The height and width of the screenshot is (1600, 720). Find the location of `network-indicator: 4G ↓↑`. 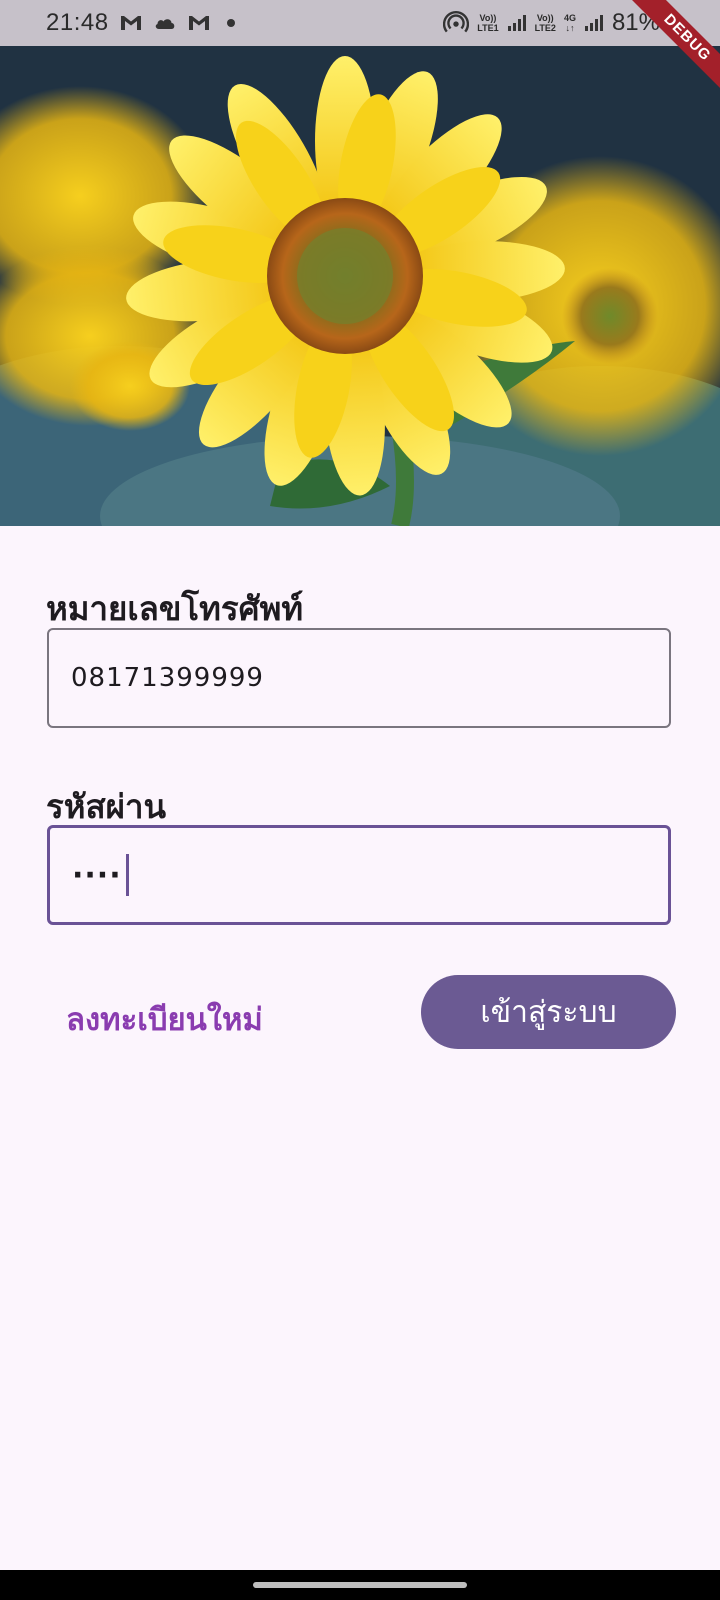

network-indicator: 4G ↓↑ is located at coordinates (570, 23).